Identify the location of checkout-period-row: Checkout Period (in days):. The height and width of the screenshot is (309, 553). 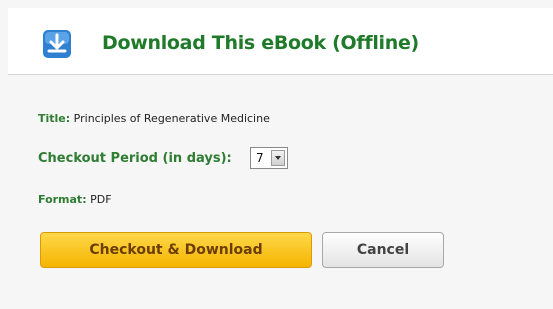
(135, 158).